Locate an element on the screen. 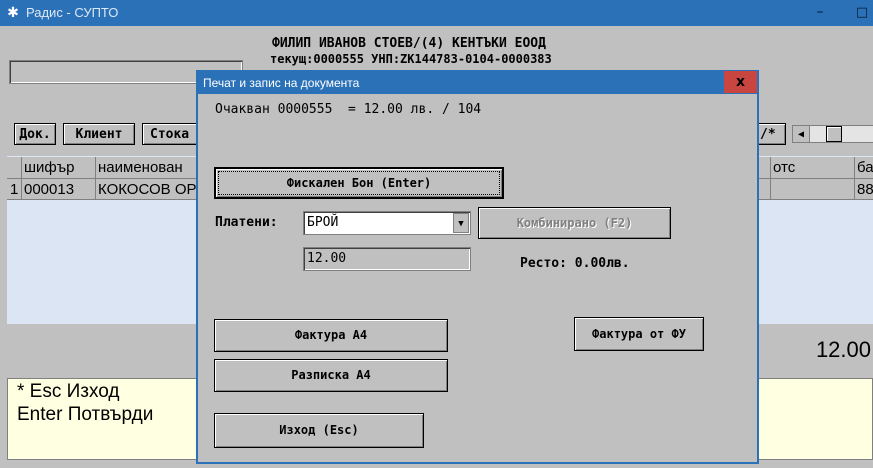 The image size is (873, 468). expected-amount: Очакван 0000555 = 12.00 лв. / 104 is located at coordinates (348, 109).